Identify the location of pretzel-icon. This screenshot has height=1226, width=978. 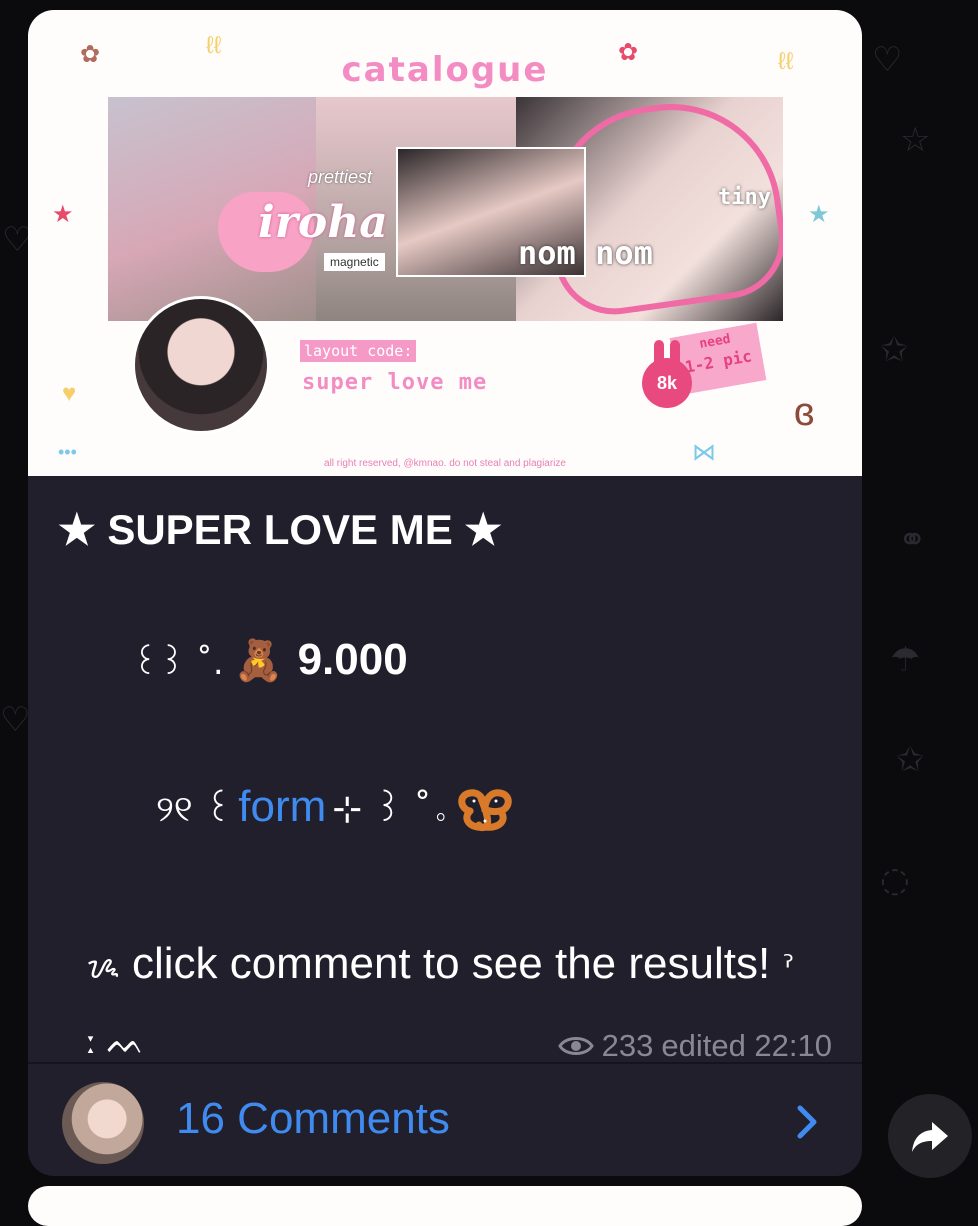
(485, 809).